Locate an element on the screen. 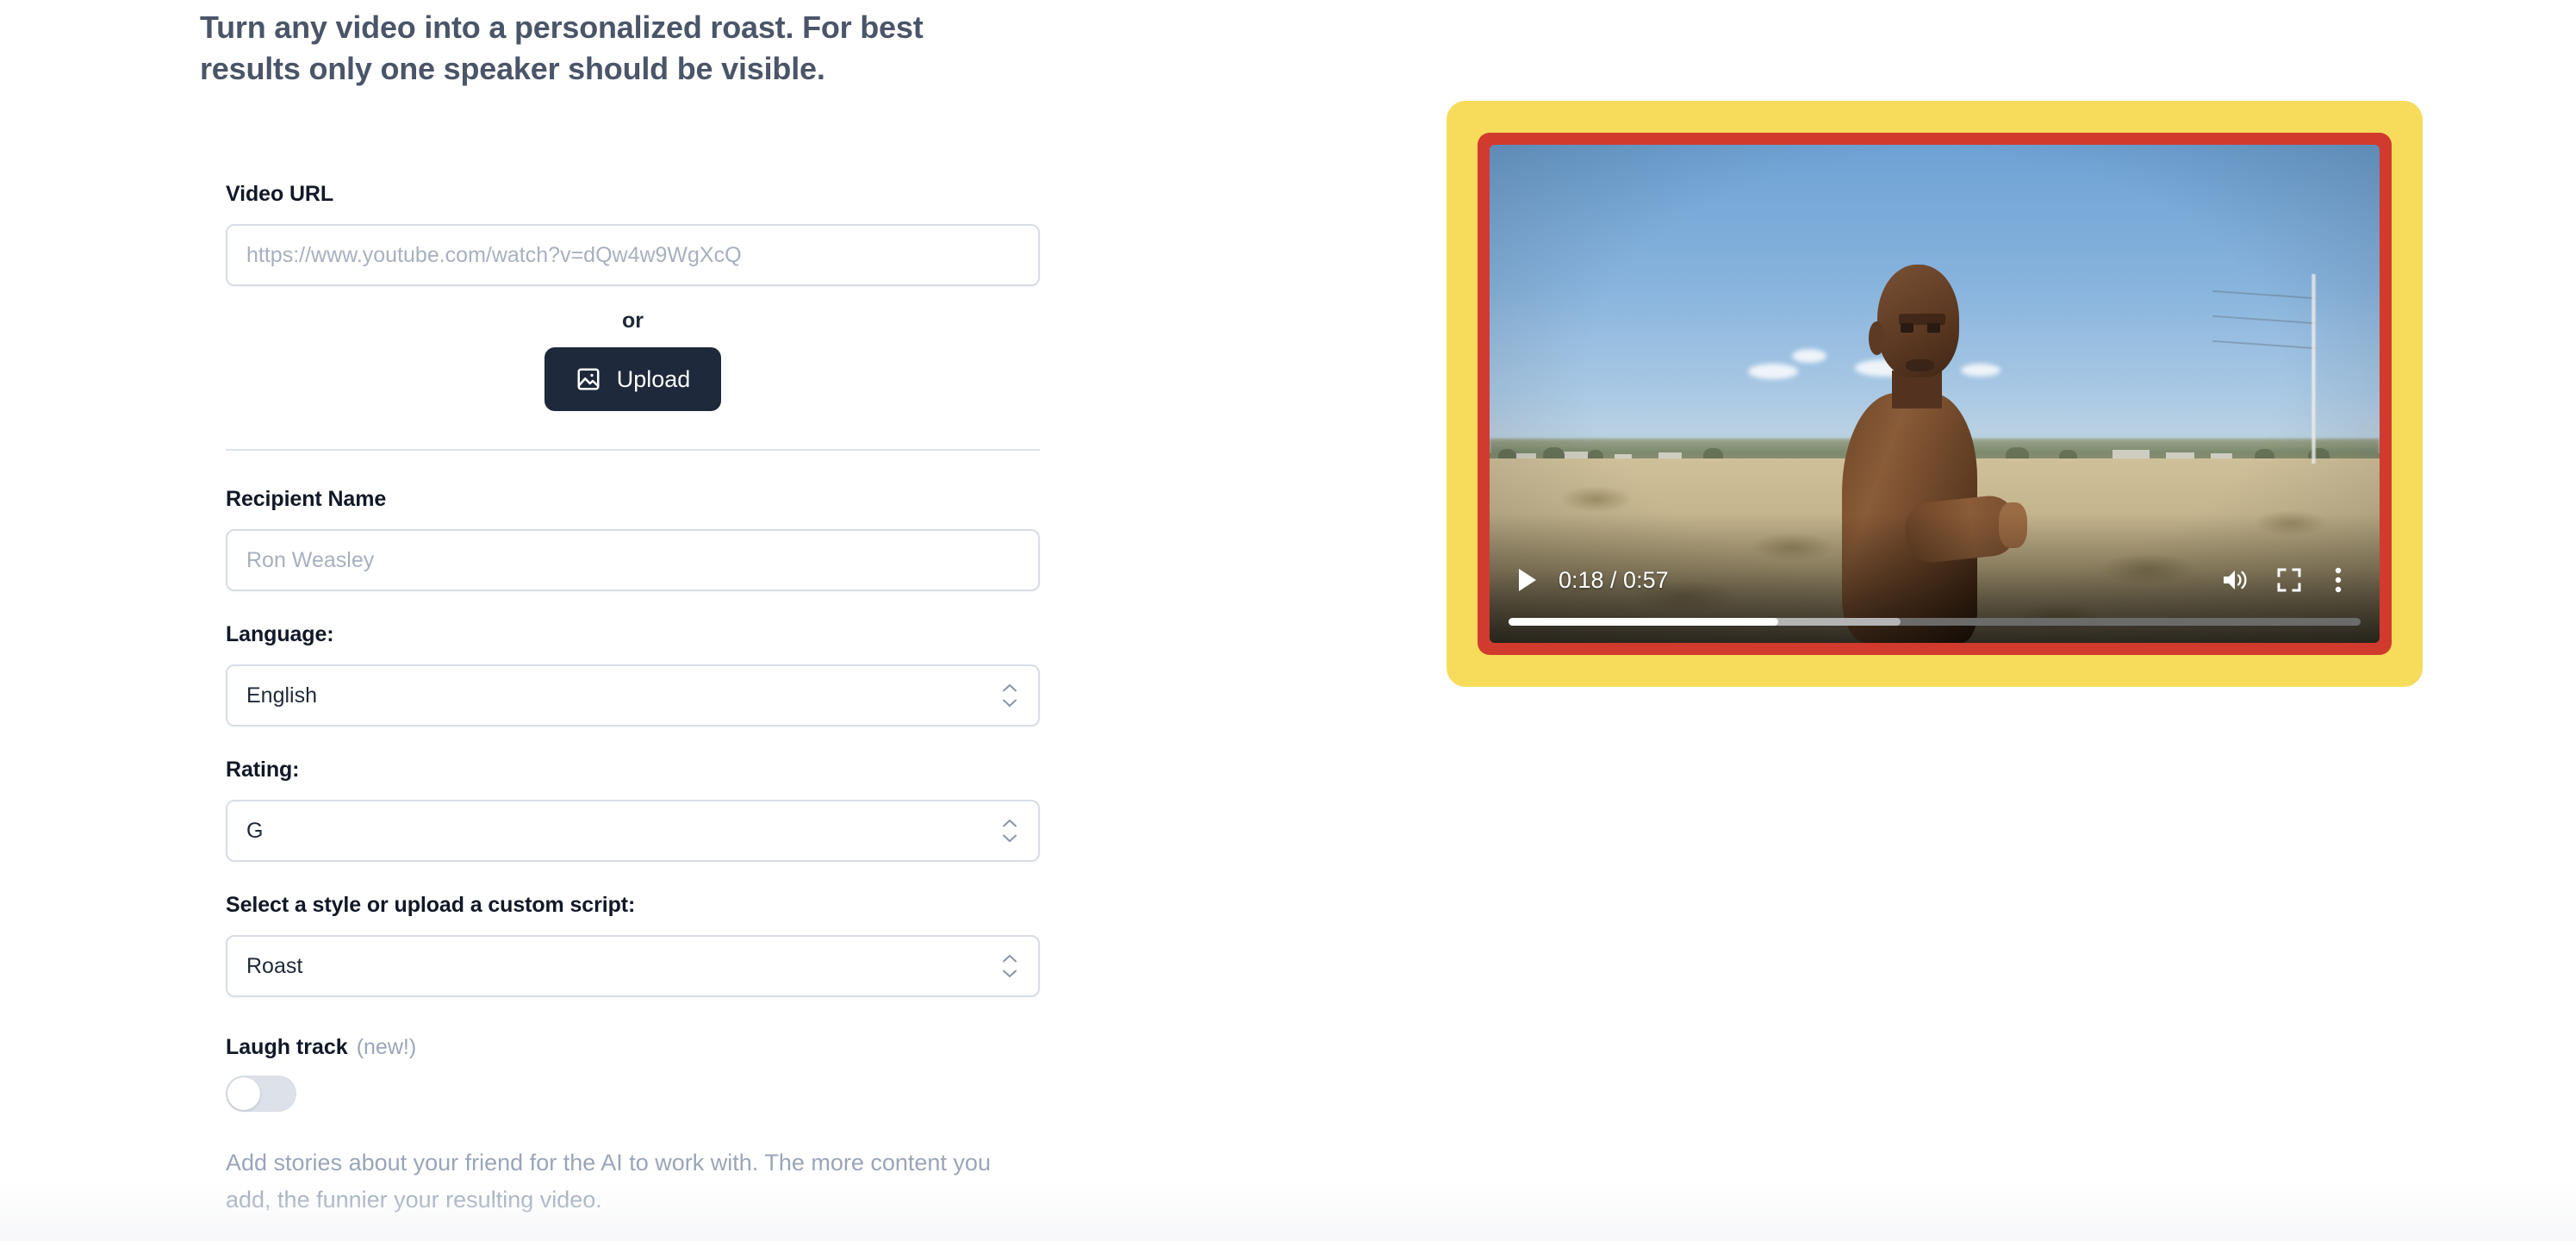  fullscreen-icon is located at coordinates (2289, 580).